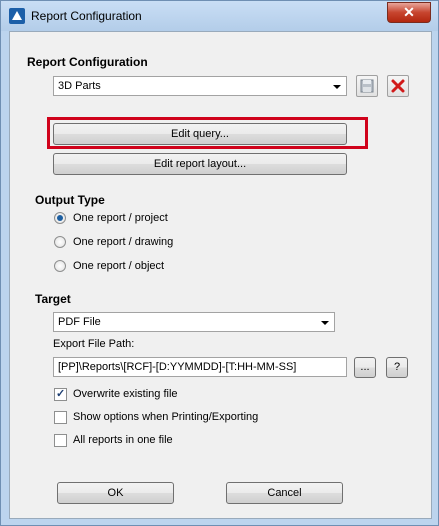  What do you see at coordinates (115, 493) in the screenshot?
I see `ok-button: OK` at bounding box center [115, 493].